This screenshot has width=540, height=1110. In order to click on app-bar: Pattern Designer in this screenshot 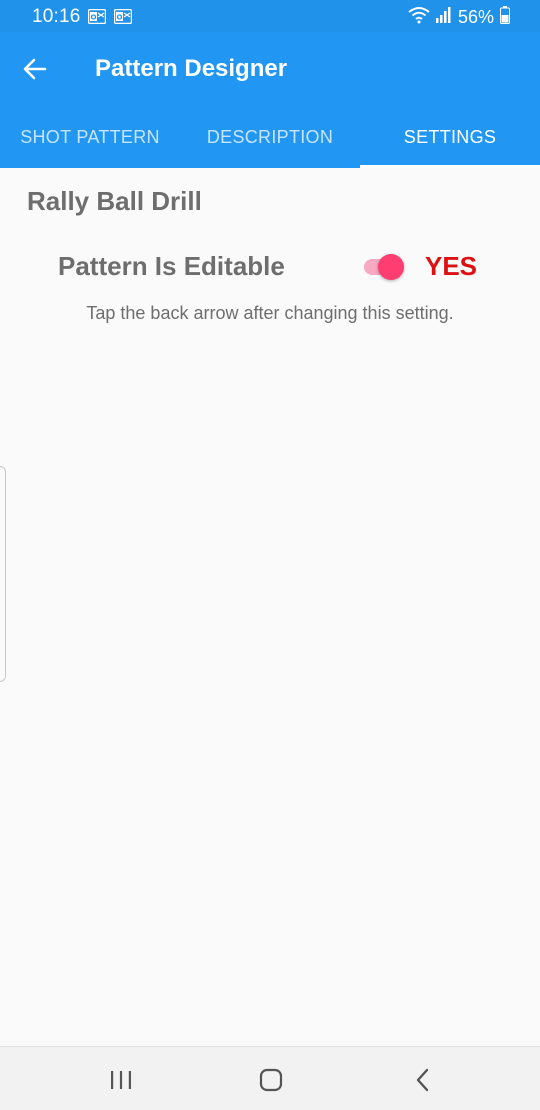, I will do `click(270, 69)`.